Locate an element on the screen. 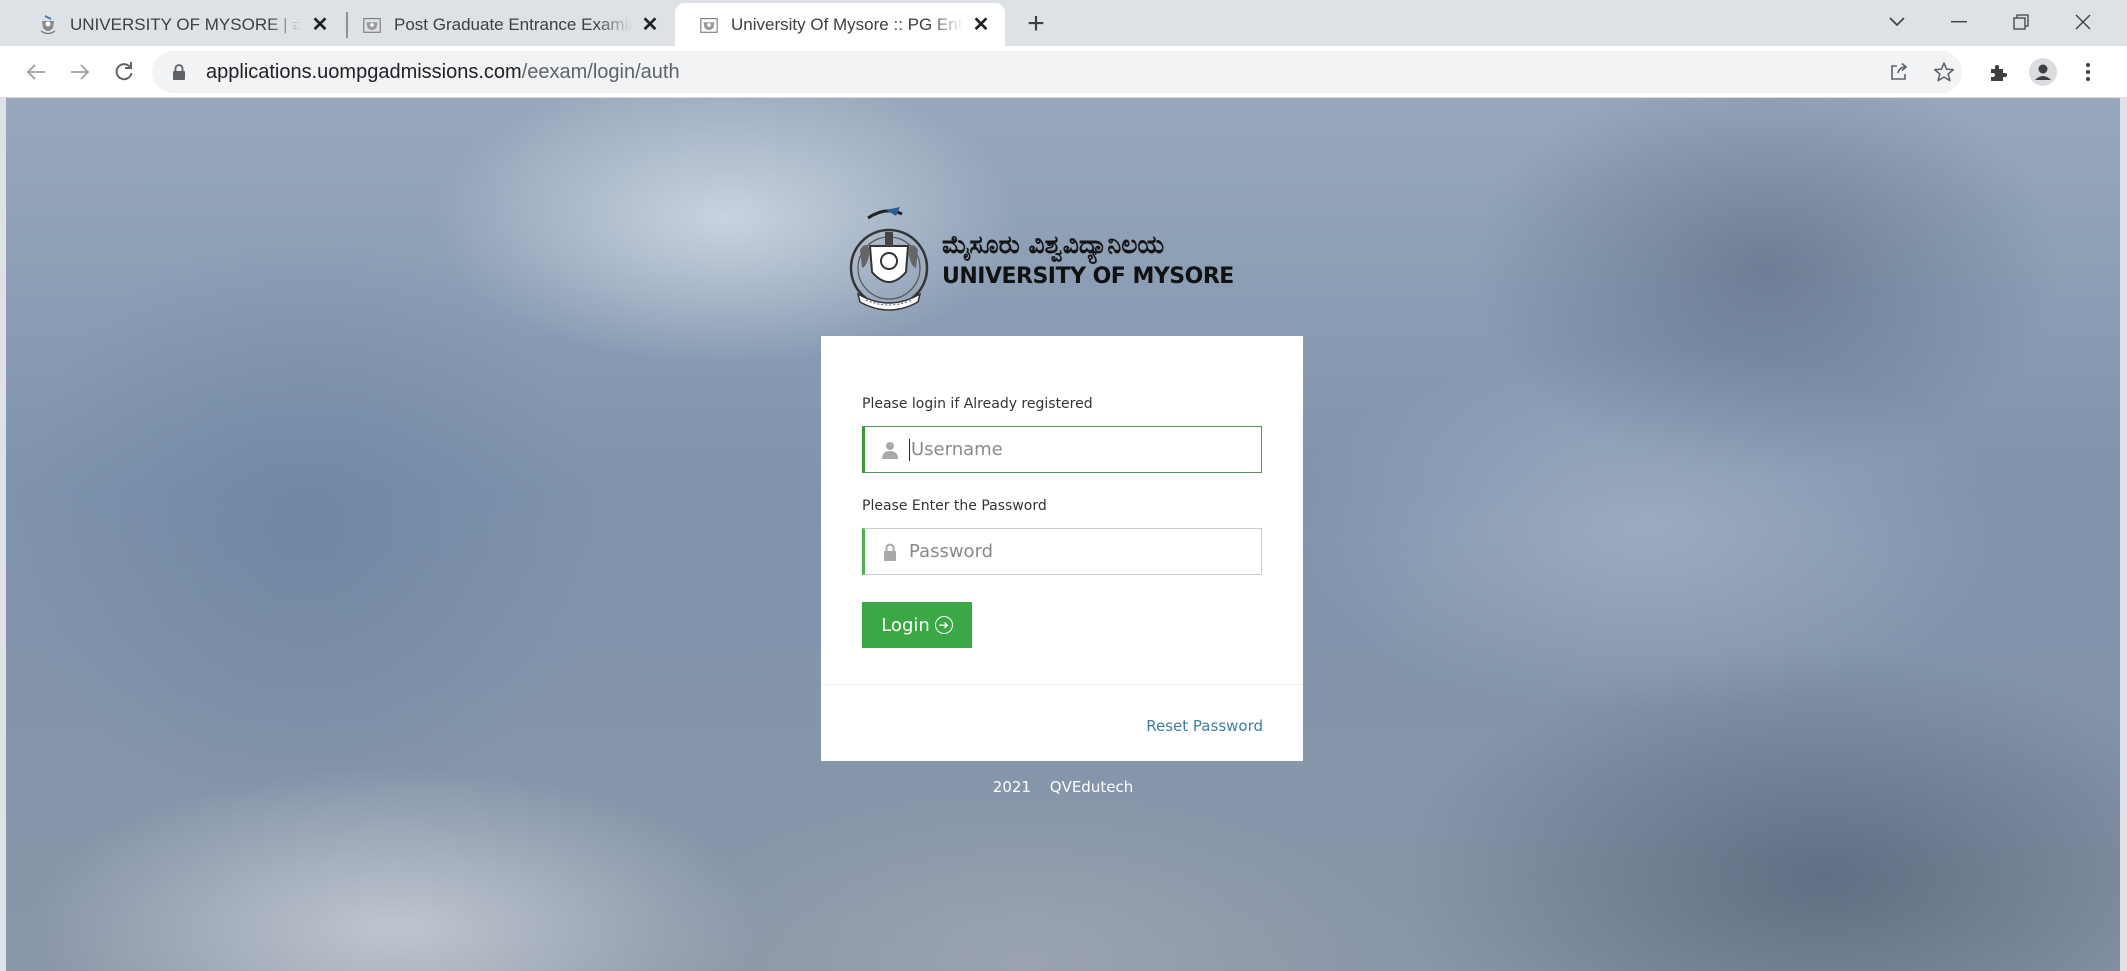  password-input is located at coordinates (1074, 551).